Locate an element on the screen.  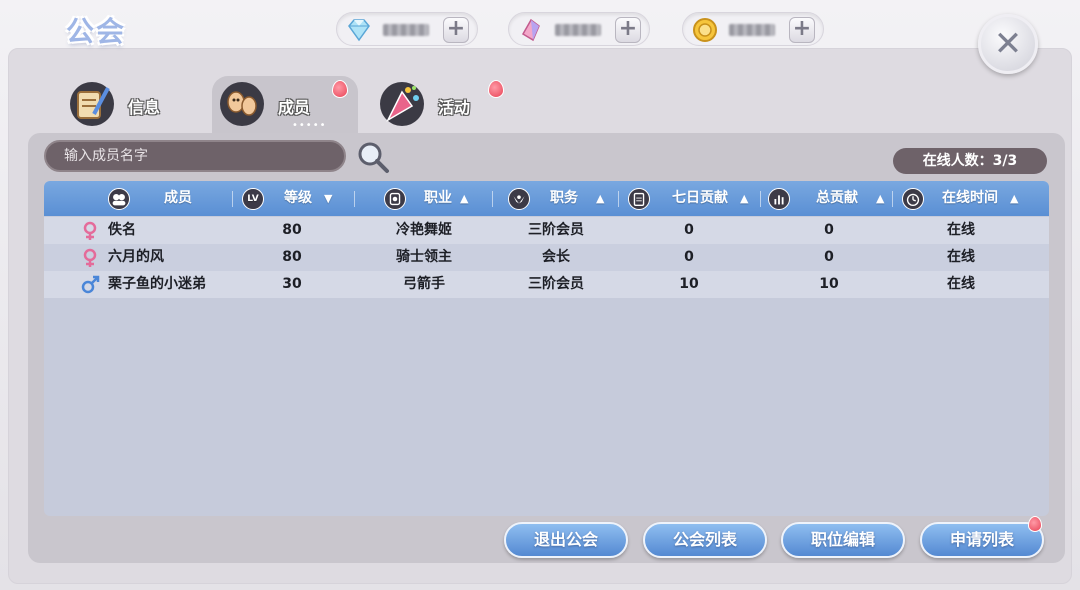
member-weekly: 10 is located at coordinates (689, 284).